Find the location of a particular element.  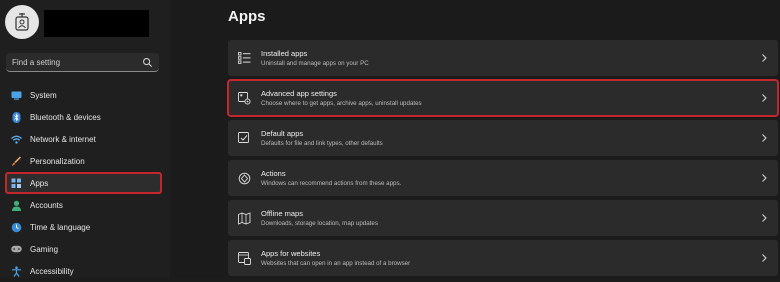

sidebar-item-bluetooth: Bluetooth & devices is located at coordinates (83, 117).